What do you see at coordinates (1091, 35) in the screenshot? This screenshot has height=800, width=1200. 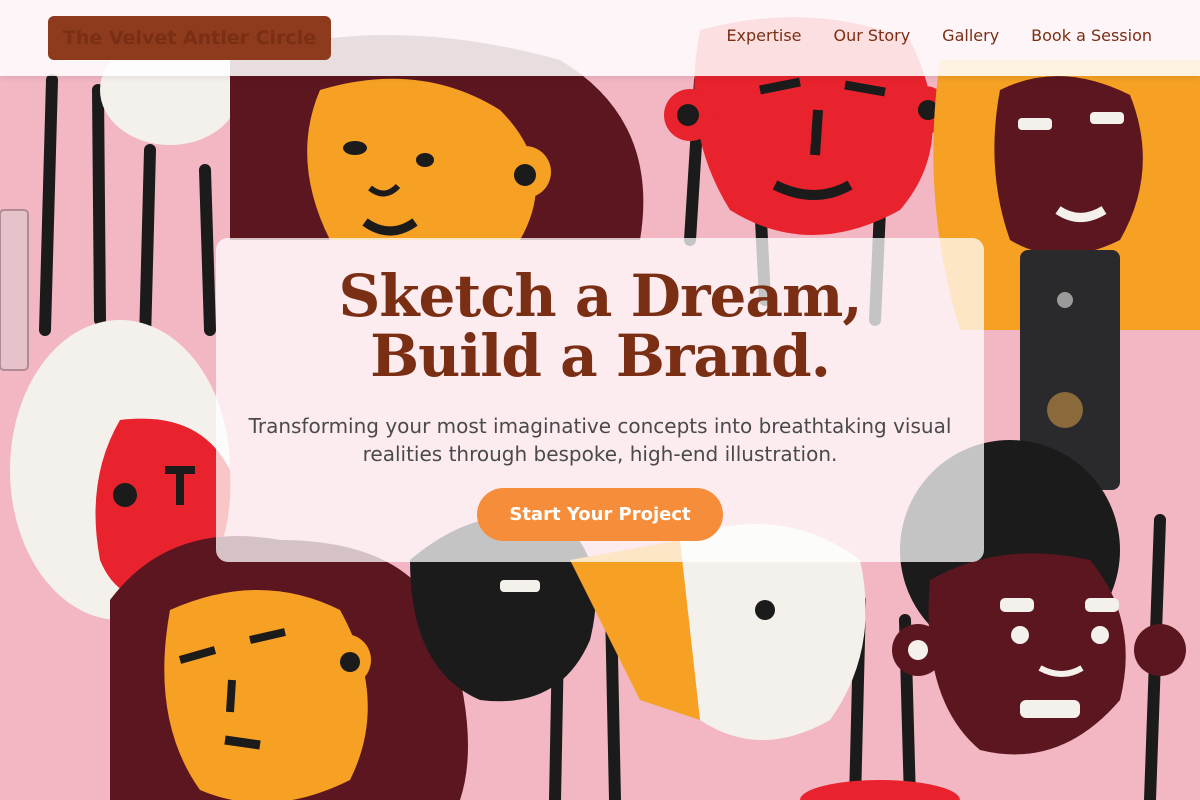 I see `nav-link-book-a-session: Book a Session` at bounding box center [1091, 35].